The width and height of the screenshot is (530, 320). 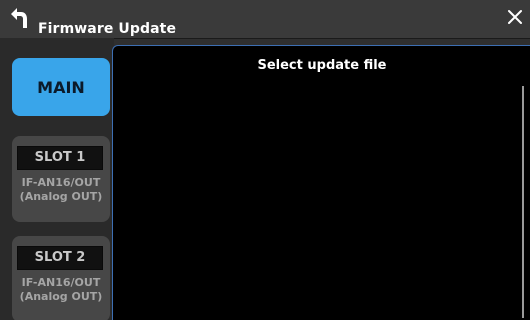 I want to click on slot-2-label: SLOT 2, so click(x=60, y=258).